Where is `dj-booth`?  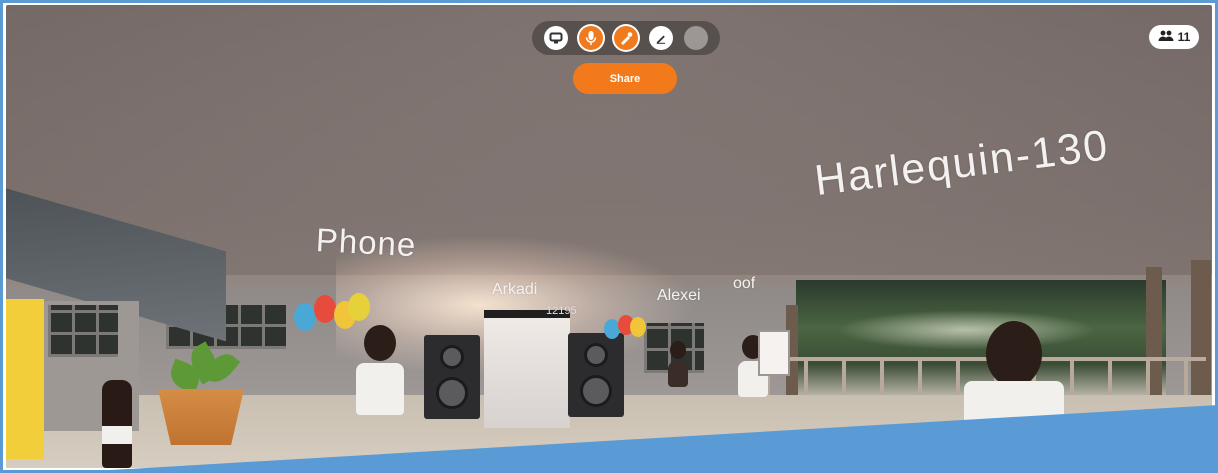
dj-booth is located at coordinates (527, 369).